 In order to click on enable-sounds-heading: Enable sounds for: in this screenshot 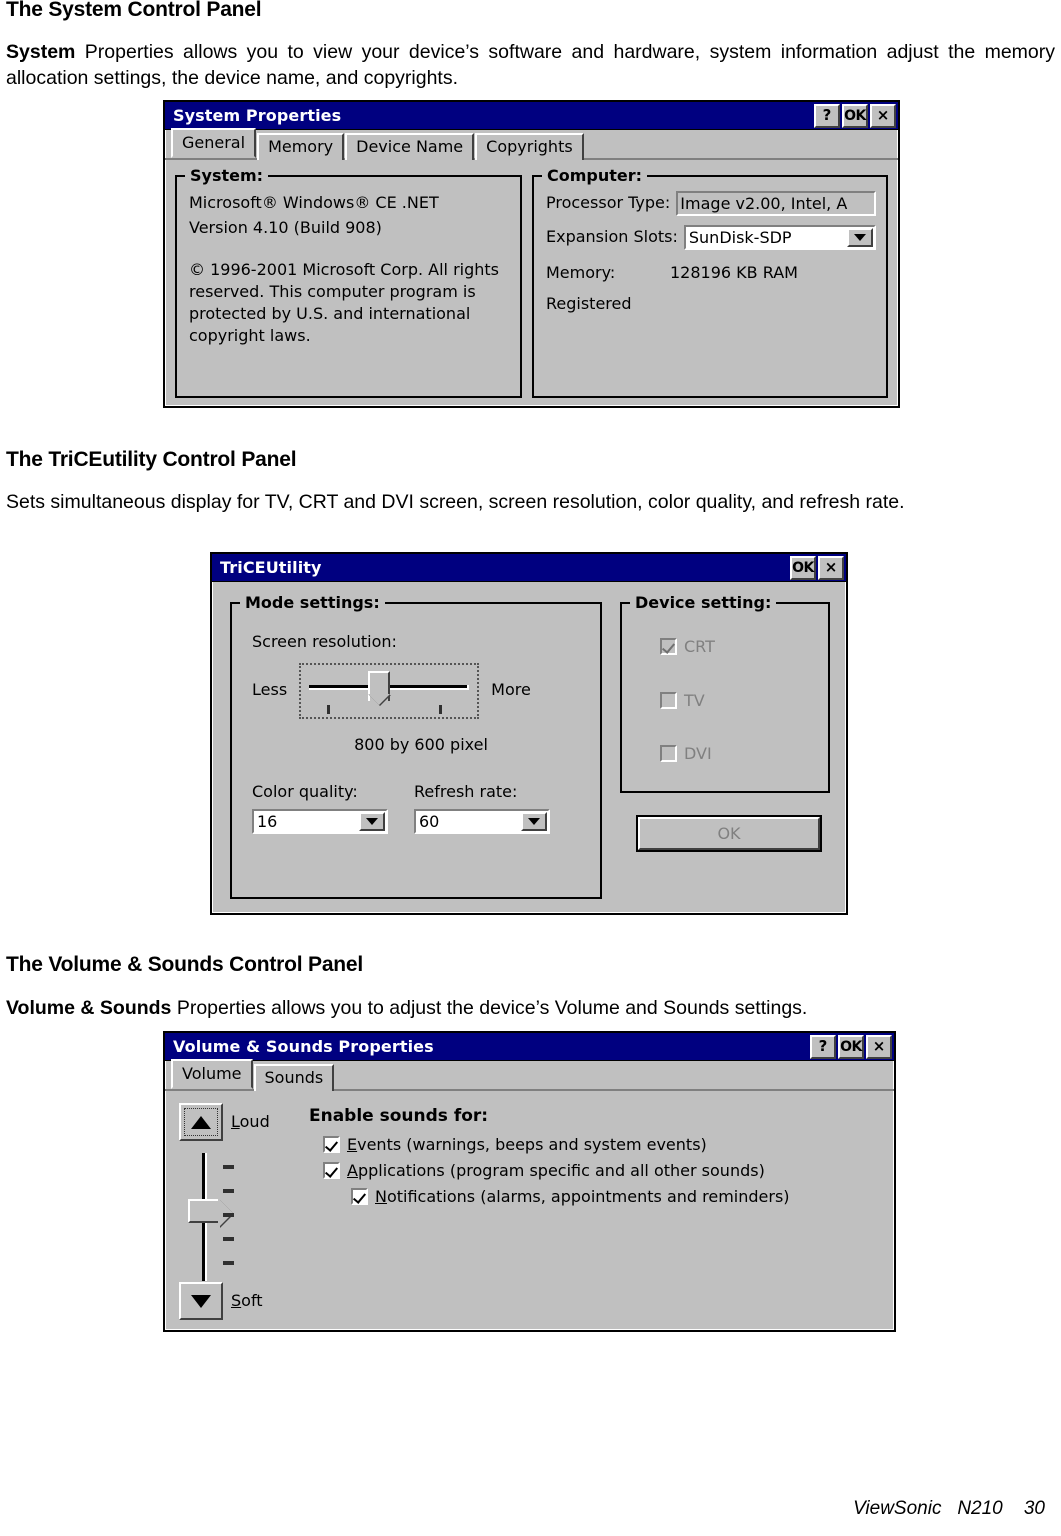, I will do `click(399, 1116)`.